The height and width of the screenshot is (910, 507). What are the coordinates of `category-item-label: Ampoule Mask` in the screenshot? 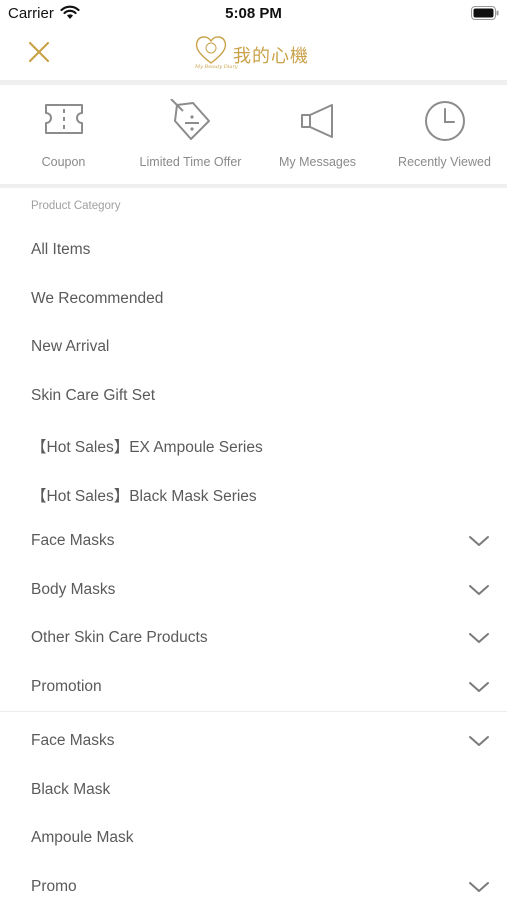 It's located at (82, 838).